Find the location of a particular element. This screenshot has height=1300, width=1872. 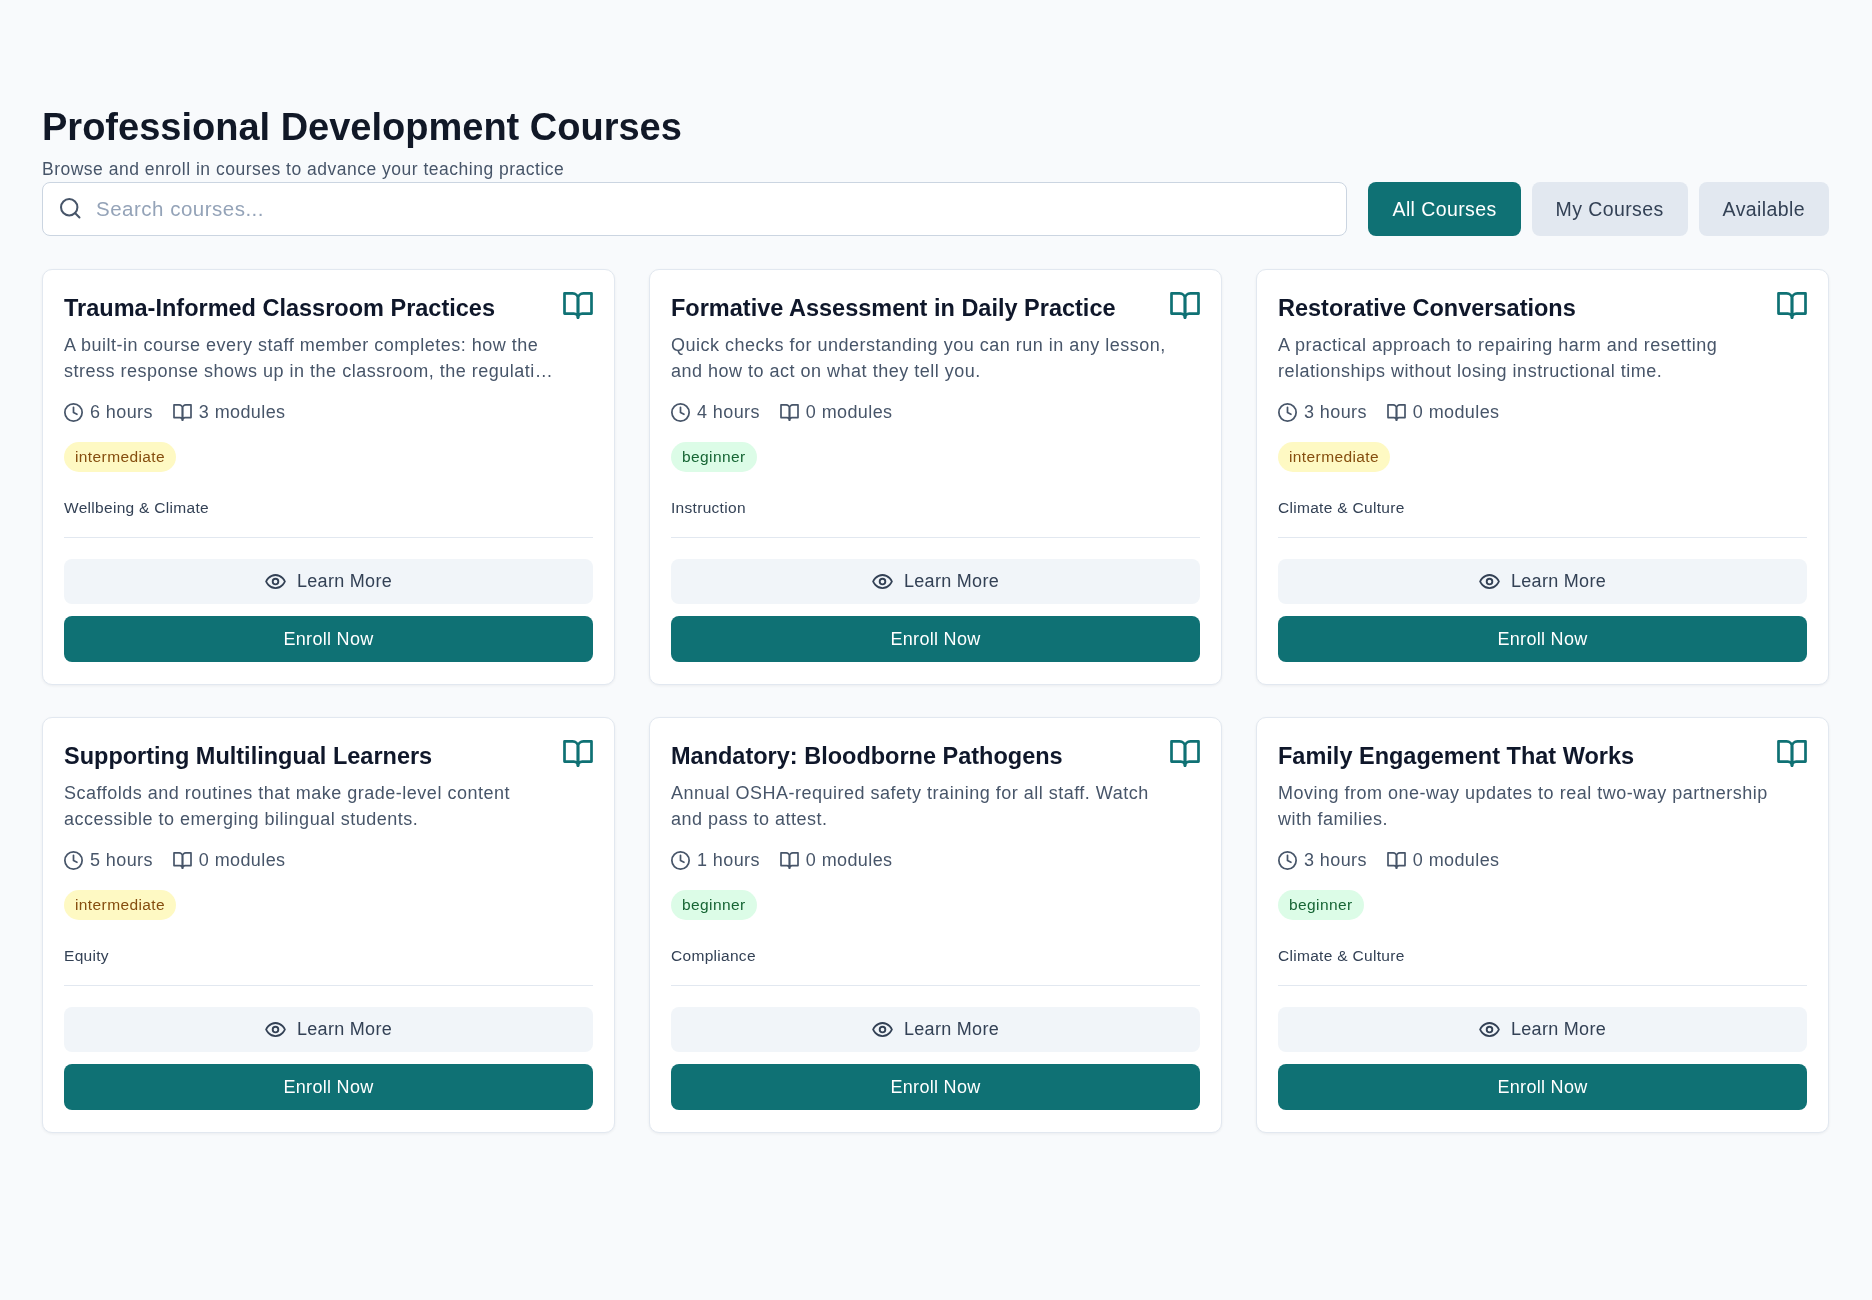

duration-text: 6 hours is located at coordinates (121, 412).